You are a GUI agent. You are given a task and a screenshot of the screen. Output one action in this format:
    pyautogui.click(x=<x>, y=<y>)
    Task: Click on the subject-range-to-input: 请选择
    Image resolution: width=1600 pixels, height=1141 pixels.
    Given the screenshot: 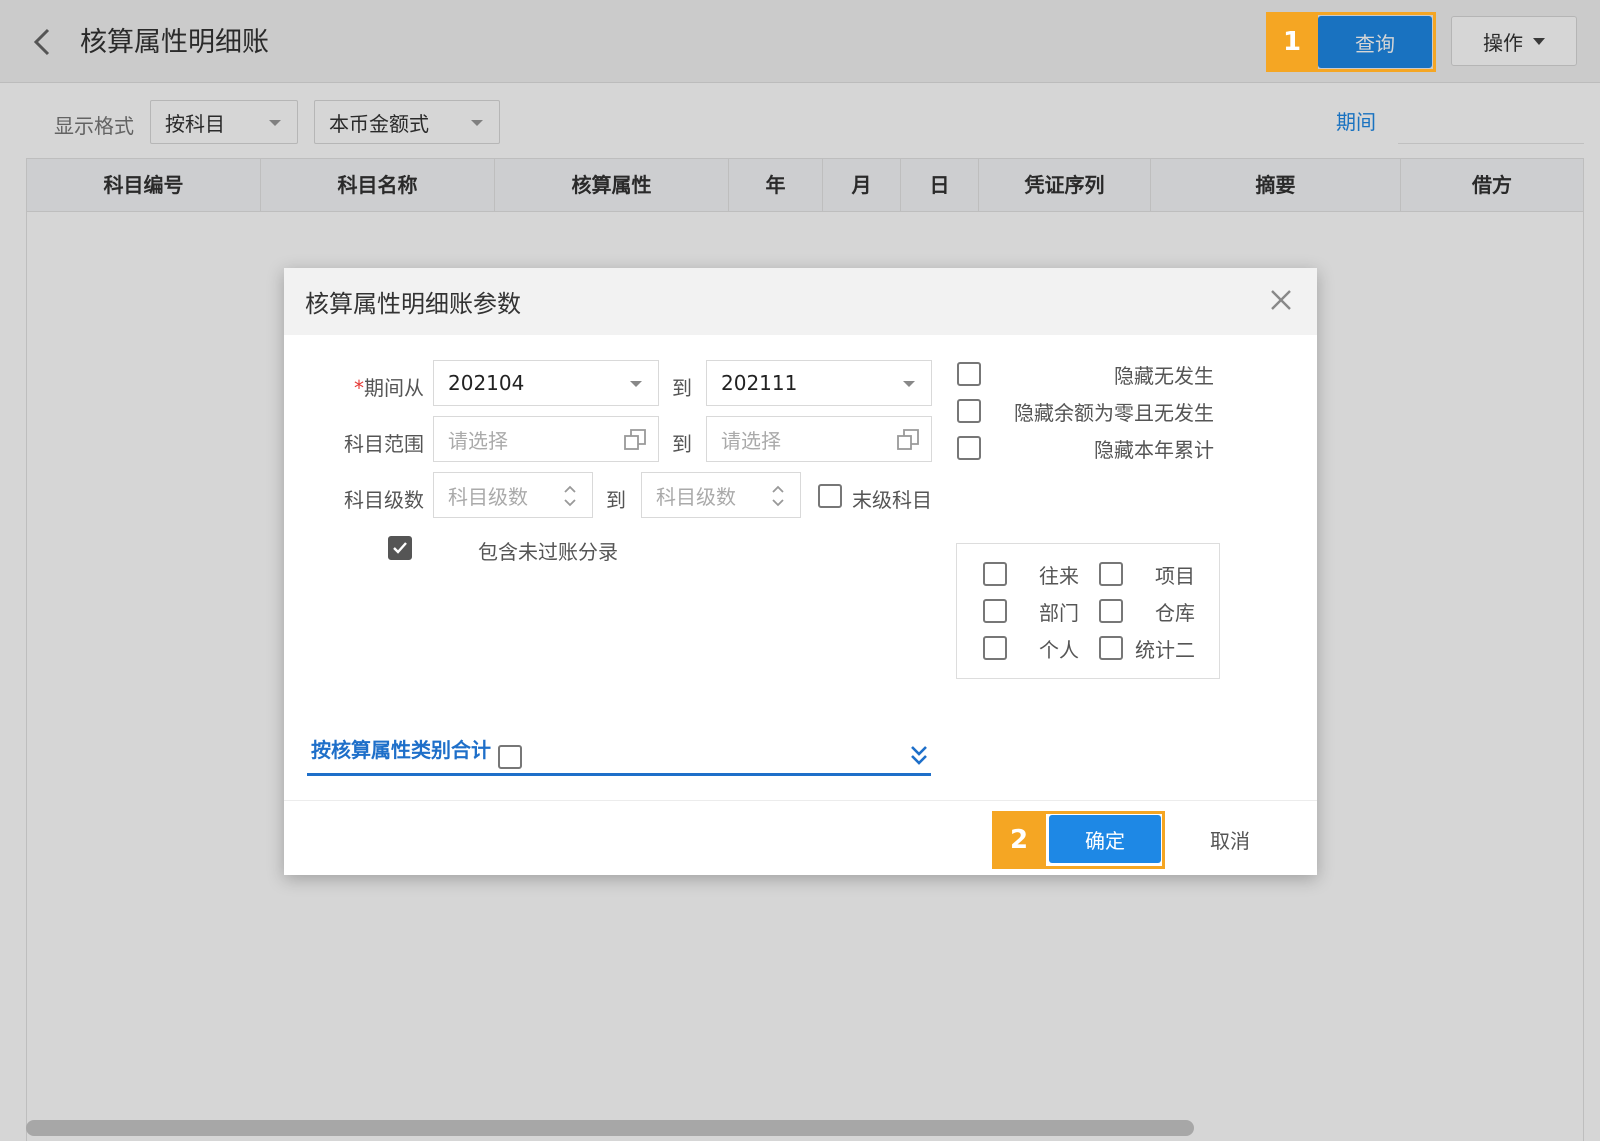 What is the action you would take?
    pyautogui.click(x=819, y=439)
    